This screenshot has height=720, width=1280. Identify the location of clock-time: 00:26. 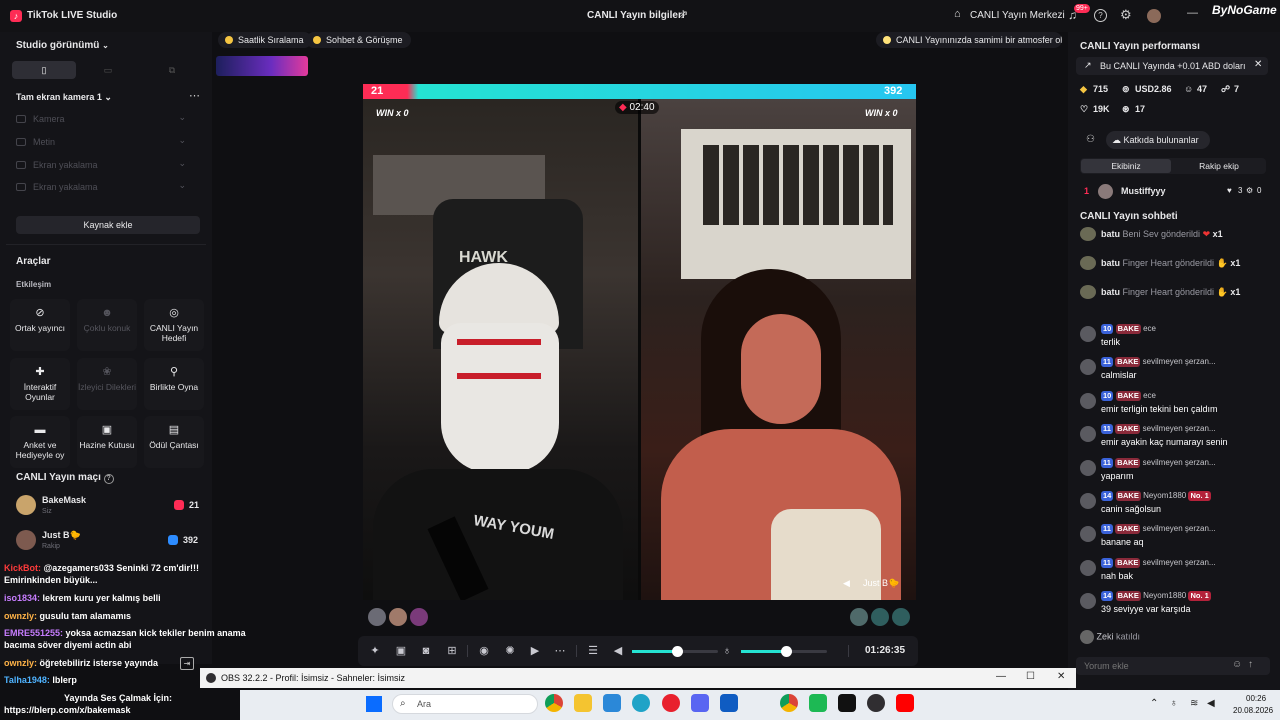
(1256, 698).